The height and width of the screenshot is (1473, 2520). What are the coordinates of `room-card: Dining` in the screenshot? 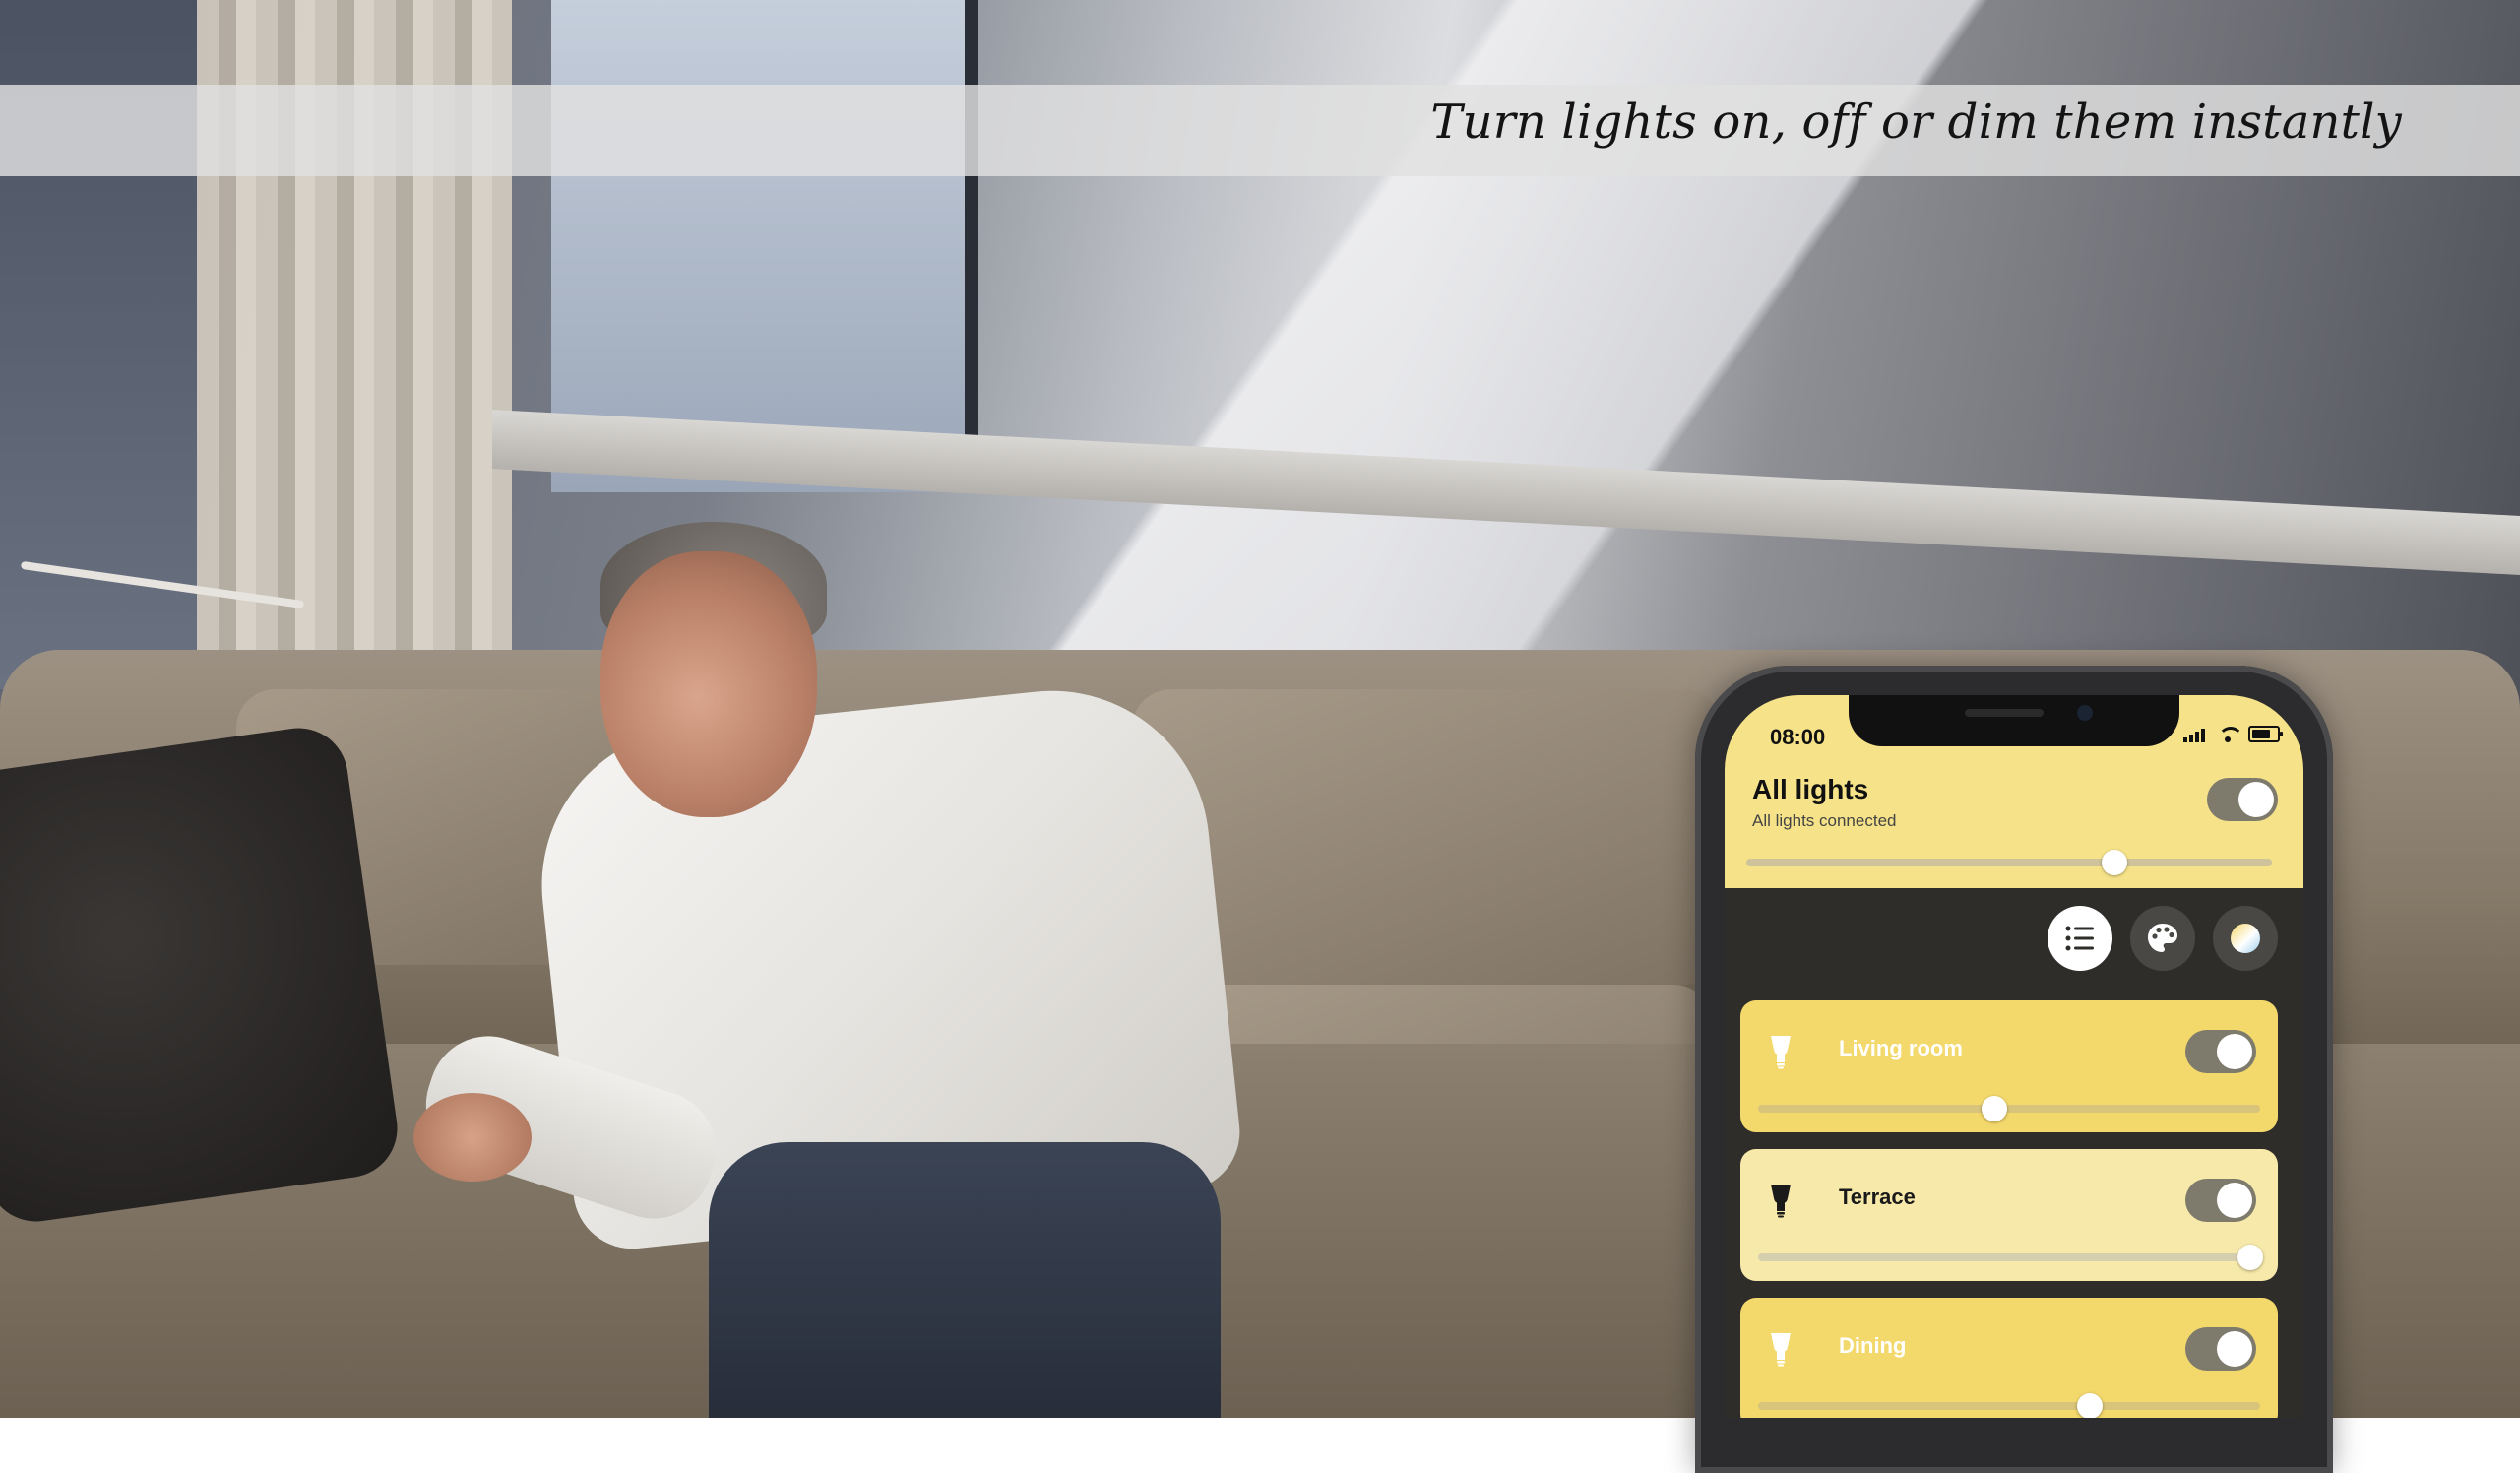 It's located at (2009, 1358).